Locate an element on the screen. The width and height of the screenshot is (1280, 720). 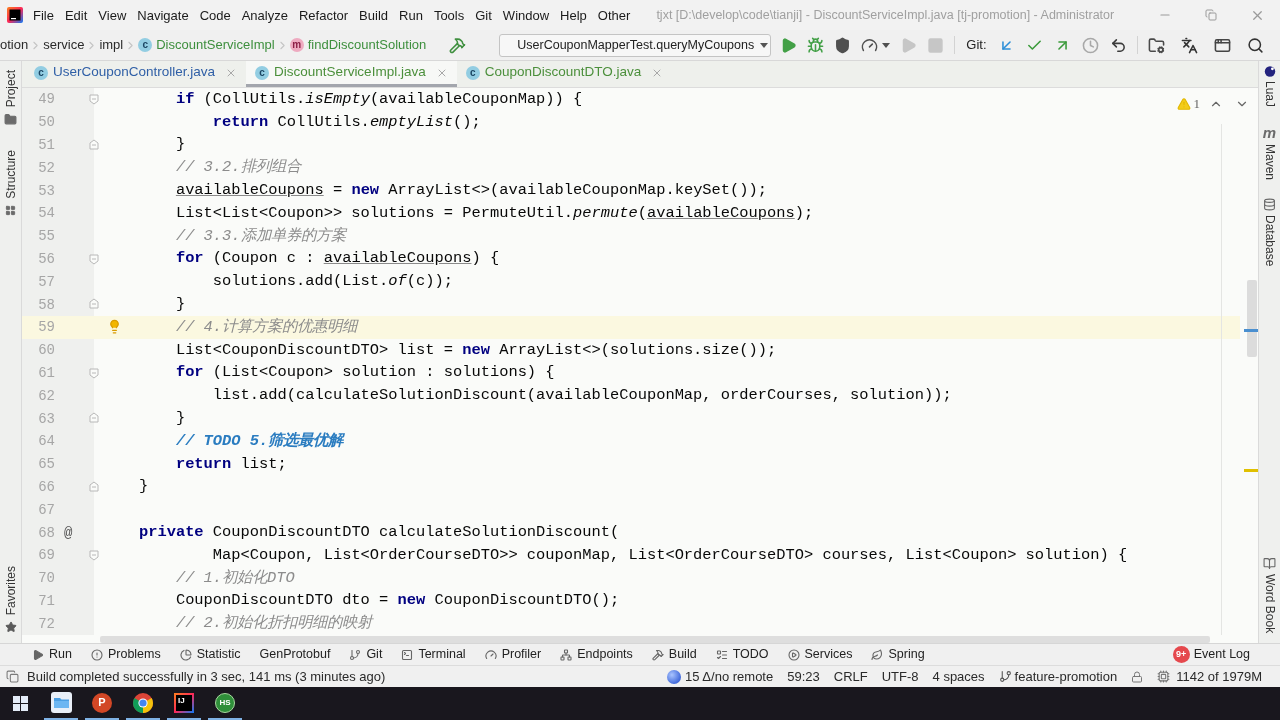
tool-window-button: Problems is located at coordinates (125, 654).